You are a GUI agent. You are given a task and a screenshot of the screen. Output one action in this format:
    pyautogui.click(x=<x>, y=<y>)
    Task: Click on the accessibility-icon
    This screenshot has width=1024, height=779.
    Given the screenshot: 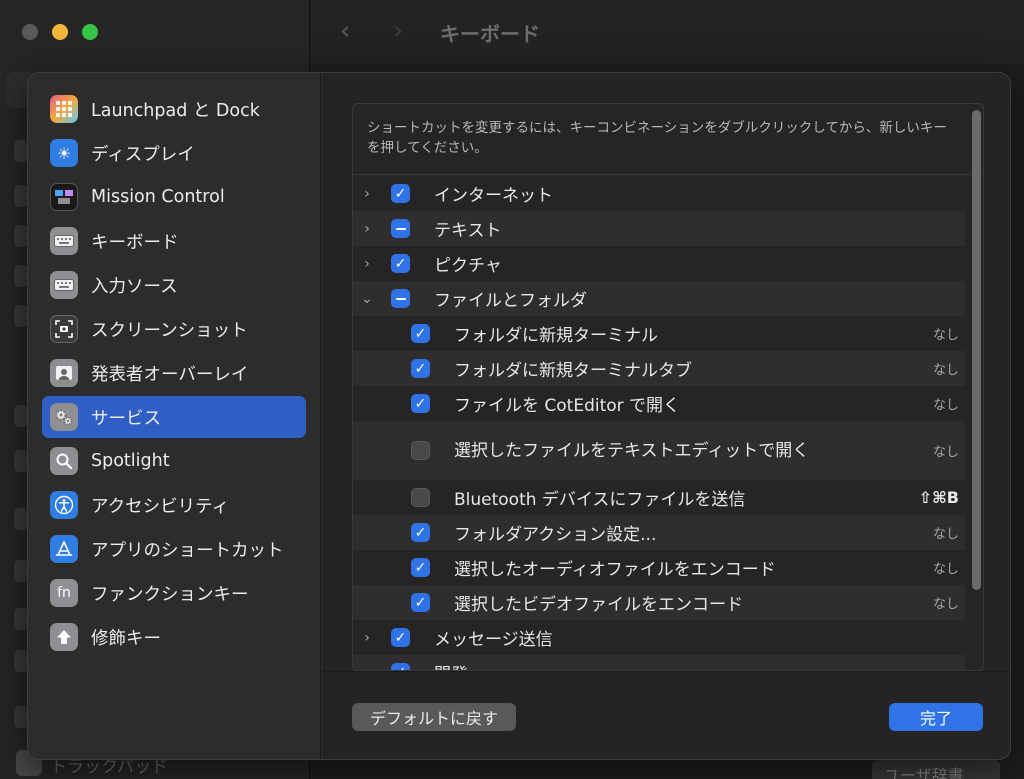 What is the action you would take?
    pyautogui.click(x=64, y=505)
    